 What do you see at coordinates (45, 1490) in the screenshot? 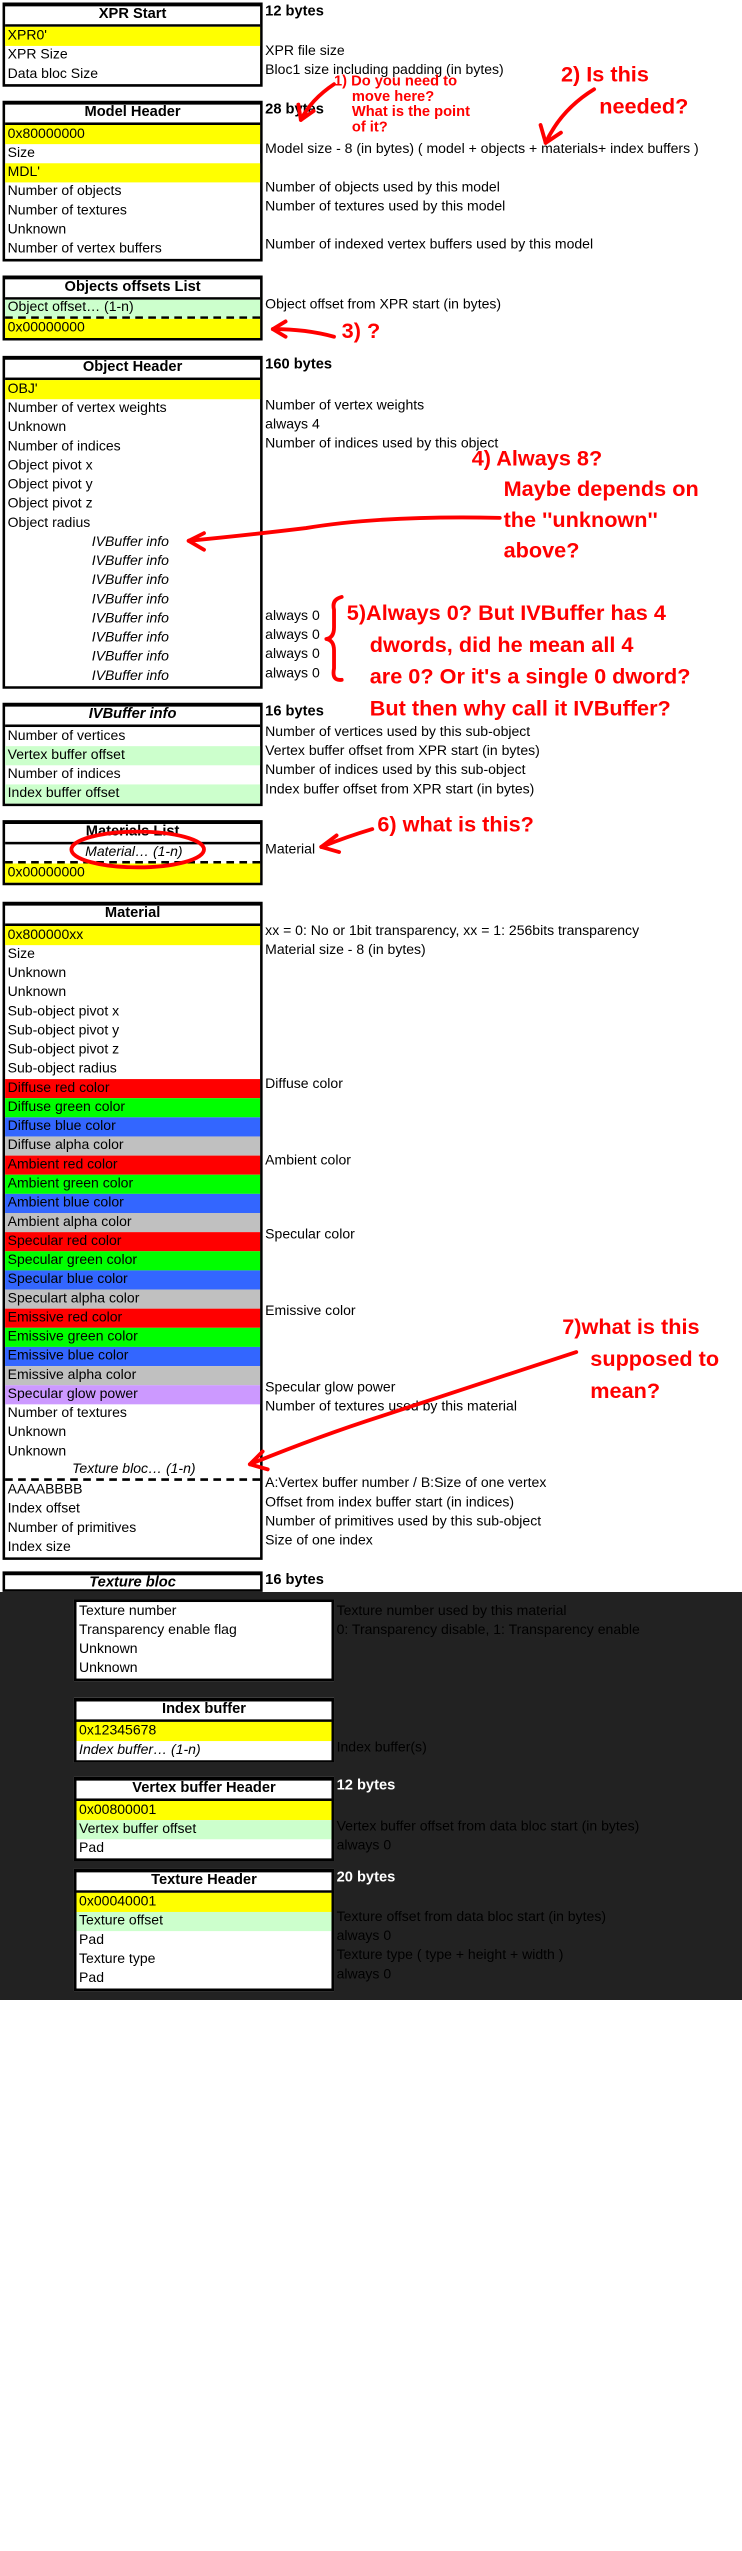
I see `table-row: AAAABBBB` at bounding box center [45, 1490].